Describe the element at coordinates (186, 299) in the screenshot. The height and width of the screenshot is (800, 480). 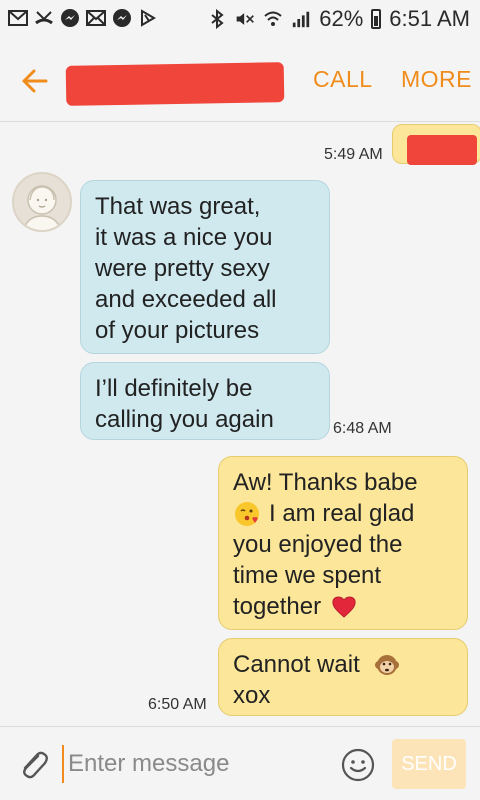
I see `message-text-line: and exceeded all` at that location.